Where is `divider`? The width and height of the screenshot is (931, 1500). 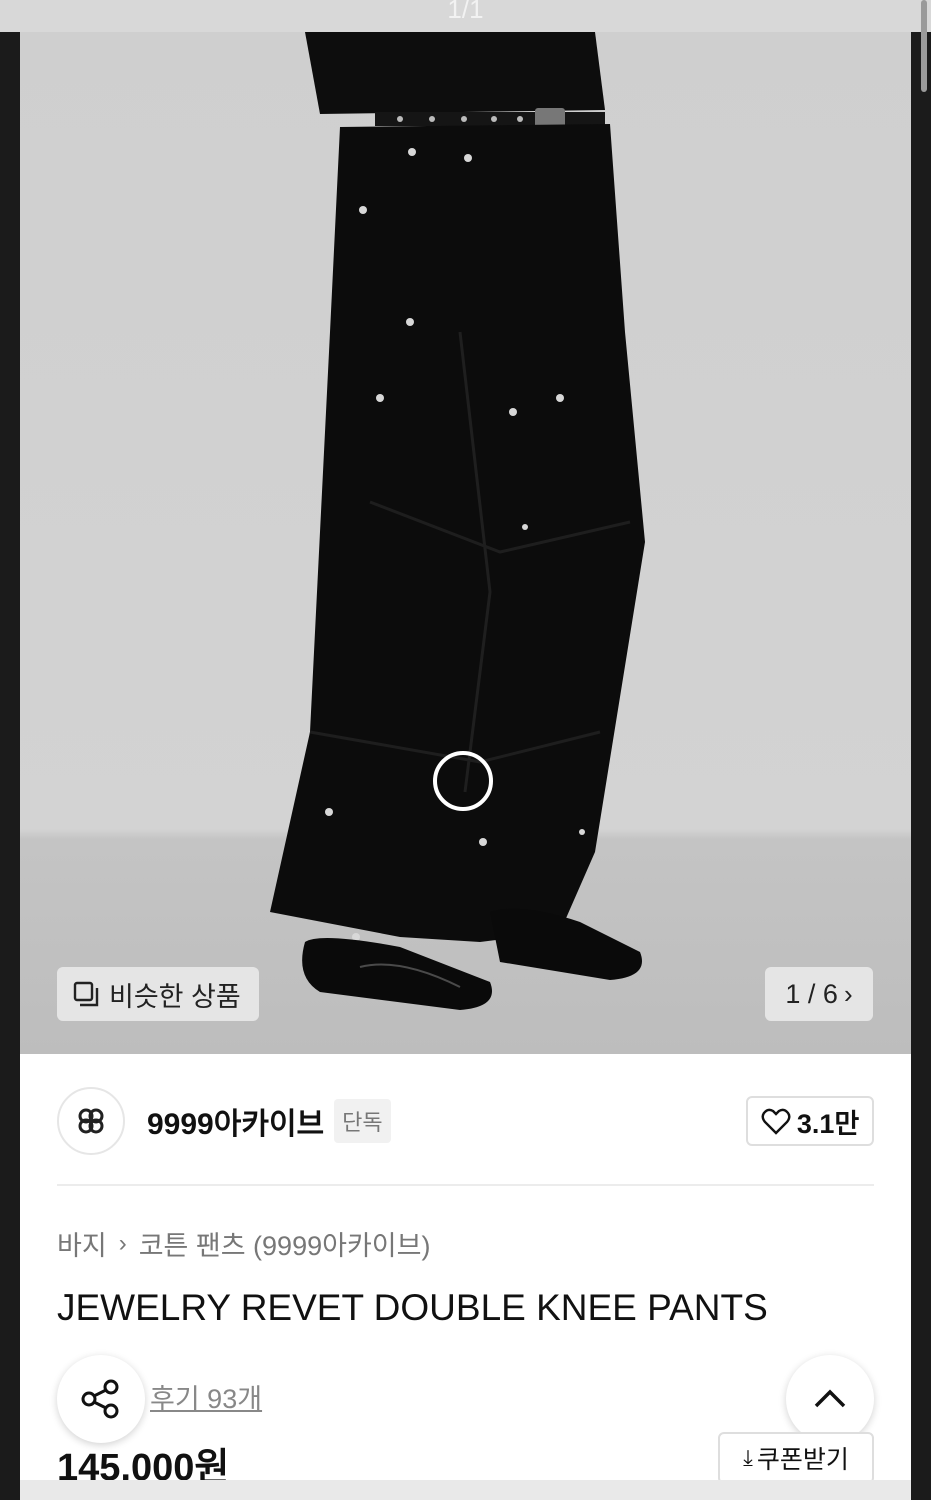
divider is located at coordinates (465, 1185).